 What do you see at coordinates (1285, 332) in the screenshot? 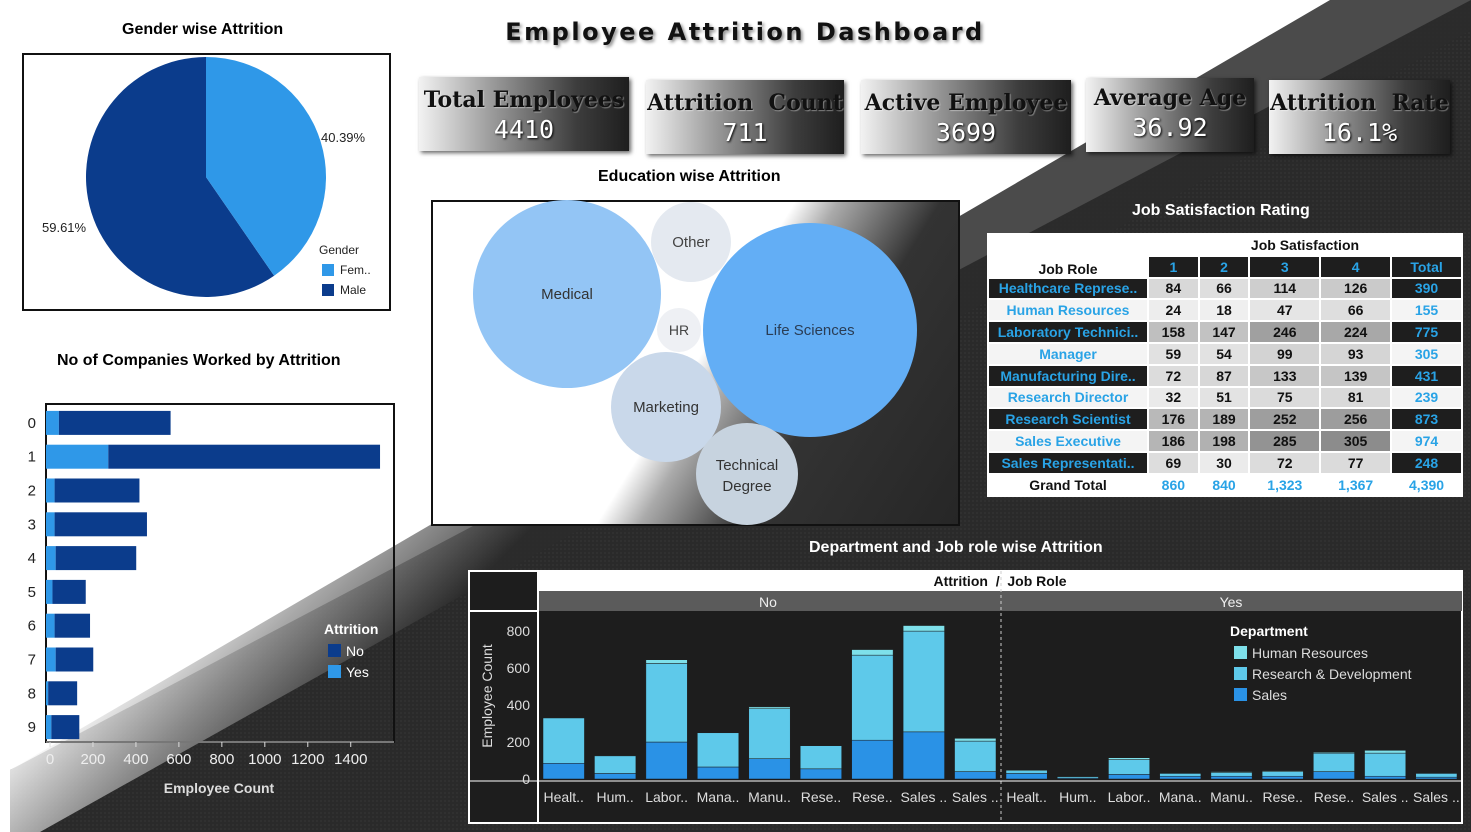
I see `table-cell: 246` at bounding box center [1285, 332].